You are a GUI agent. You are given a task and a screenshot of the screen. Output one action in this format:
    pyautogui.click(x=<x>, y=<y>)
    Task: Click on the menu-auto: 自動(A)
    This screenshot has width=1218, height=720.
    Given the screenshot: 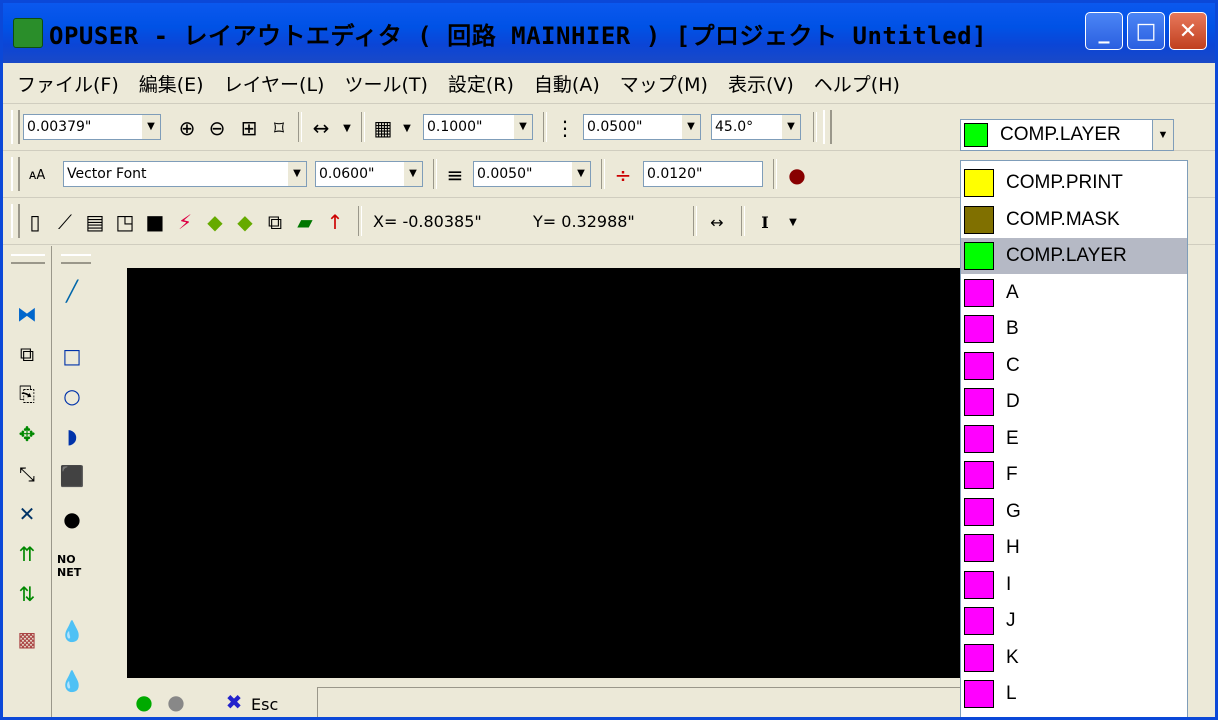 What is the action you would take?
    pyautogui.click(x=567, y=83)
    